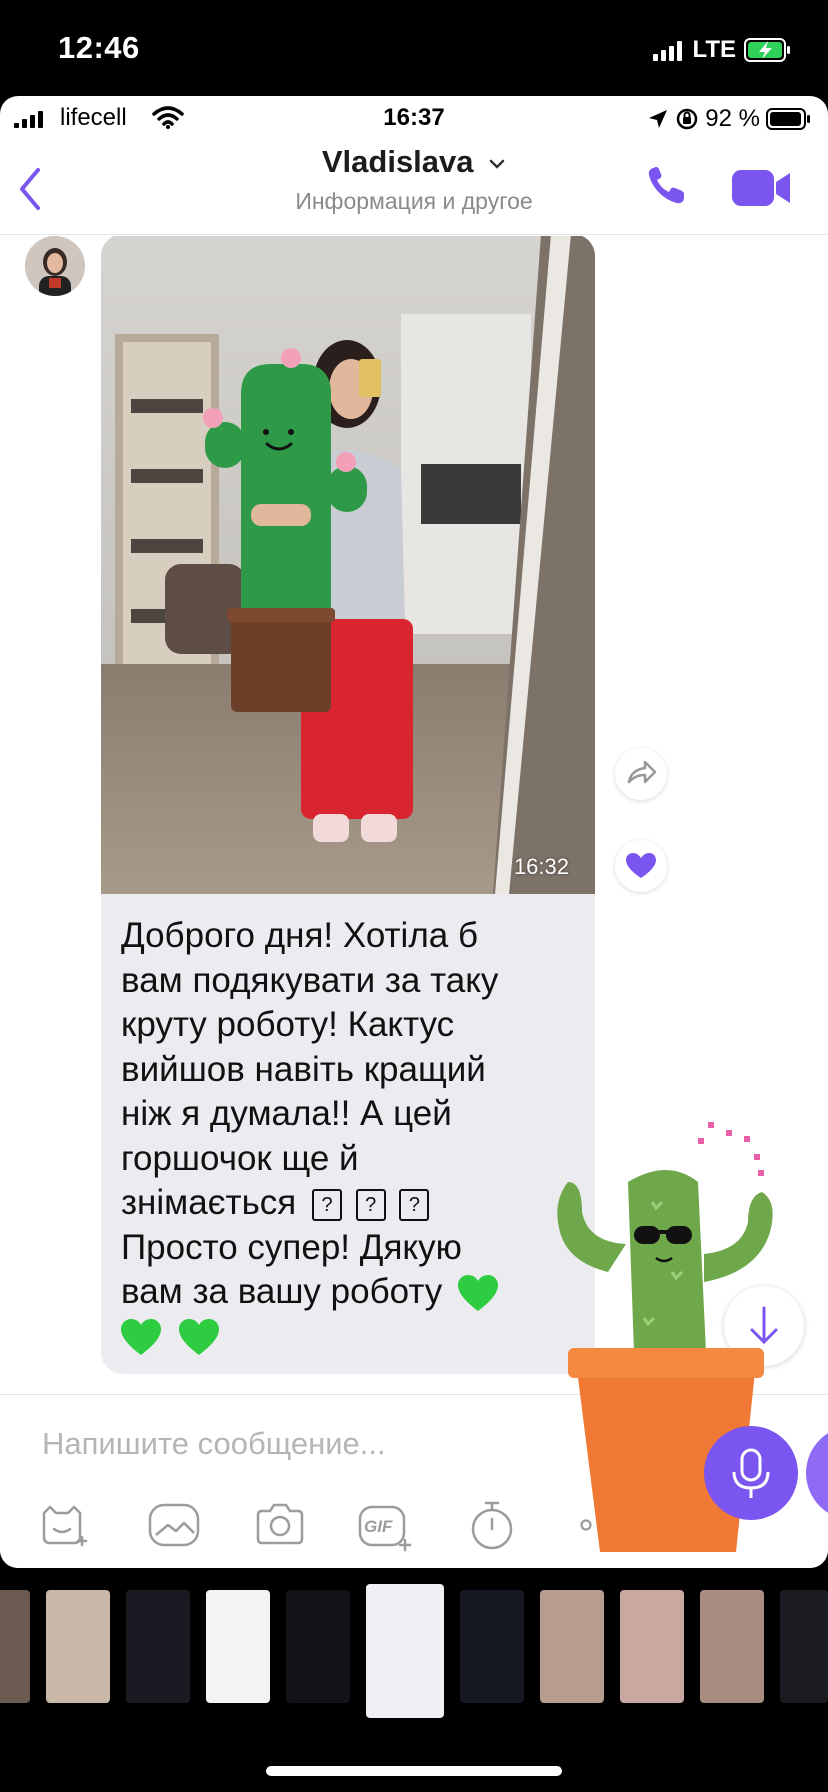 This screenshot has width=828, height=1792. Describe the element at coordinates (240, 1158) in the screenshot. I see `message-line: горшочок ще й` at that location.